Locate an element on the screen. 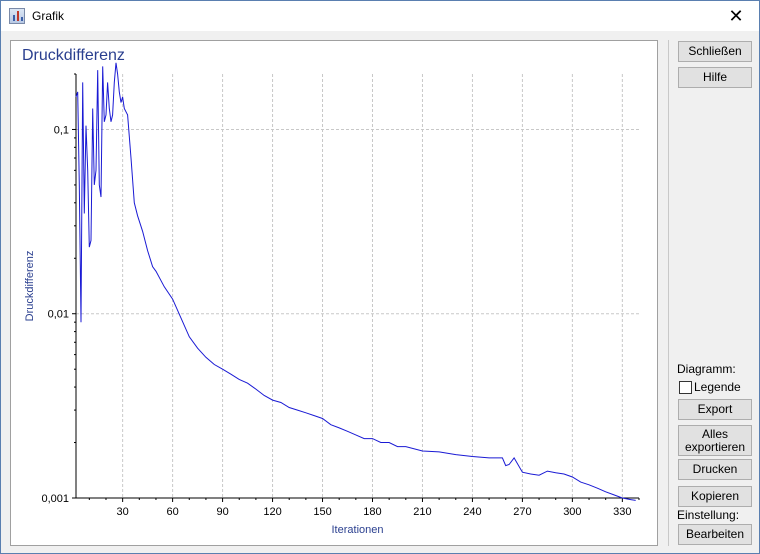  setting-label: Einstellung: is located at coordinates (708, 515).